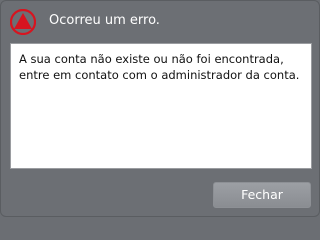 Image resolution: width=320 pixels, height=240 pixels. I want to click on dialog-title: Ocorreu um erro., so click(104, 20).